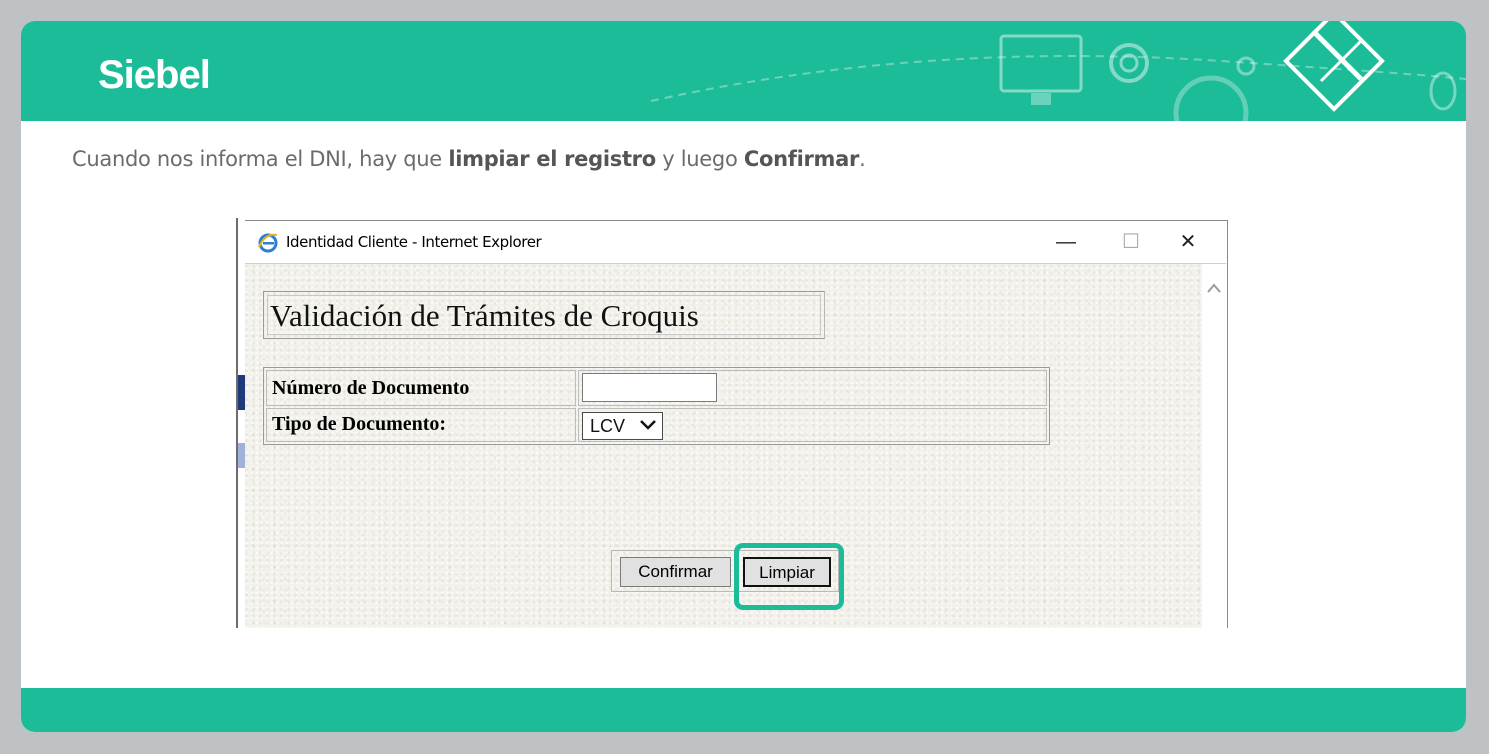 The width and height of the screenshot is (1489, 754). Describe the element at coordinates (743, 710) in the screenshot. I see `footer-bar` at that location.